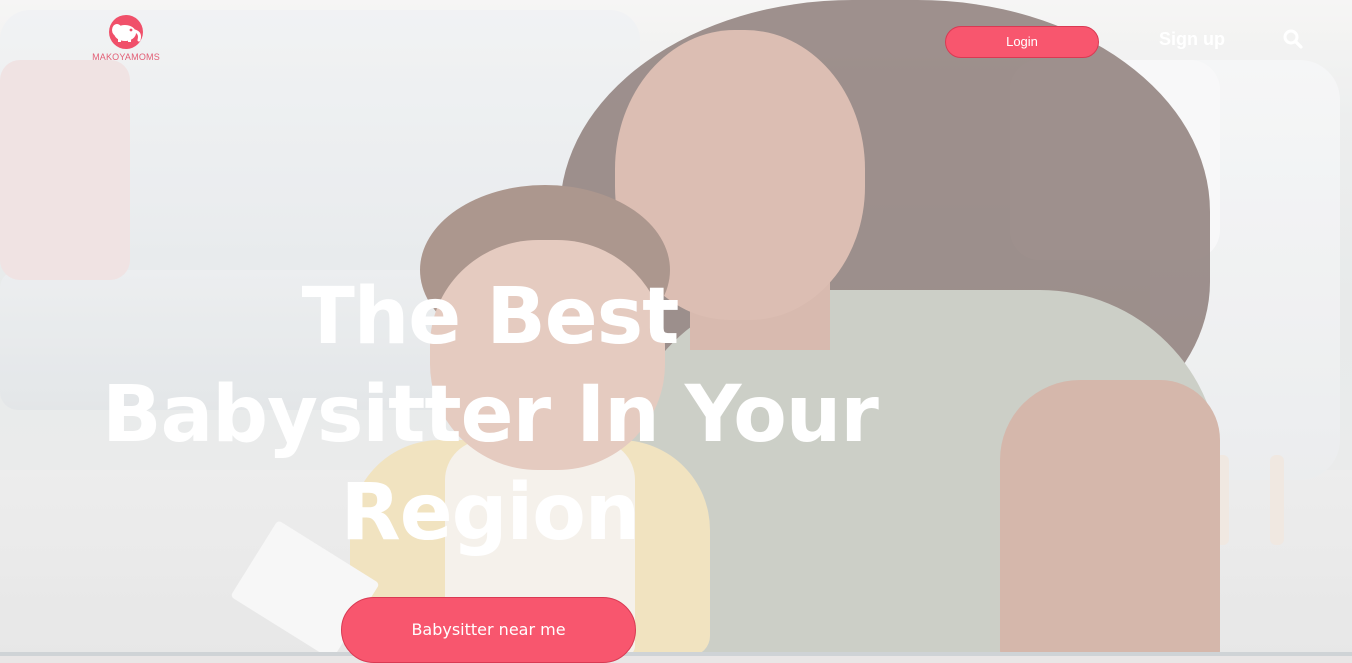 The image size is (1352, 663). Describe the element at coordinates (126, 32) in the screenshot. I see `elephant-icon` at that location.